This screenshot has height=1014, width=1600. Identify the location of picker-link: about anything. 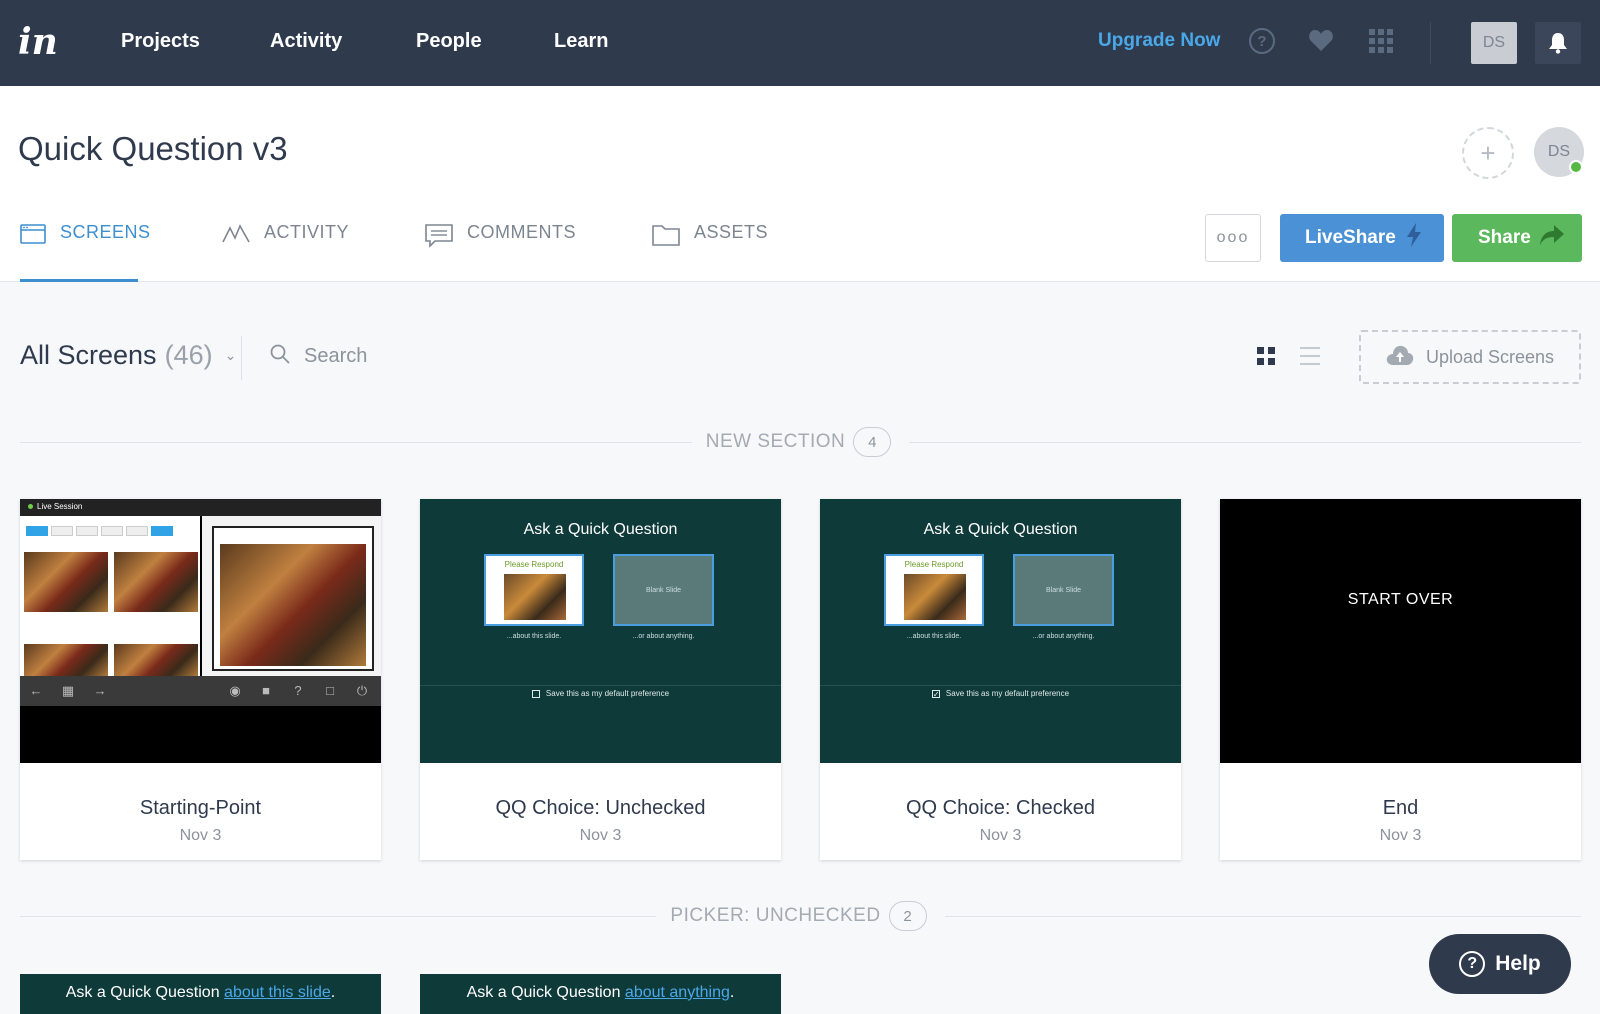
(677, 992).